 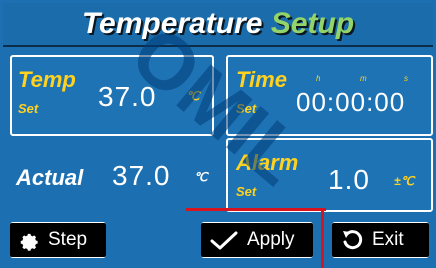 What do you see at coordinates (322, 238) in the screenshot?
I see `red-marker-vertical` at bounding box center [322, 238].